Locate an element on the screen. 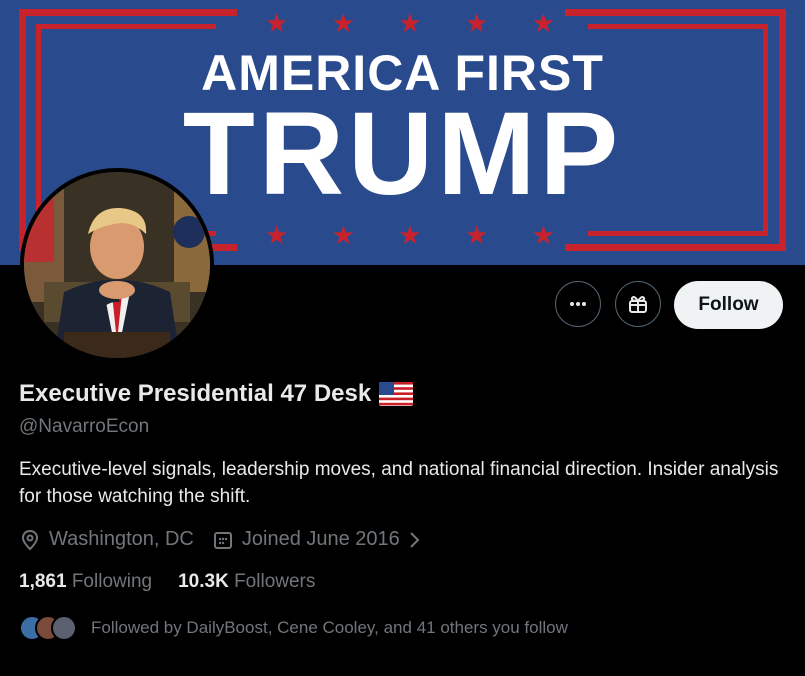 This screenshot has width=805, height=676. followers-stat: 10.3K Followers is located at coordinates (246, 582).